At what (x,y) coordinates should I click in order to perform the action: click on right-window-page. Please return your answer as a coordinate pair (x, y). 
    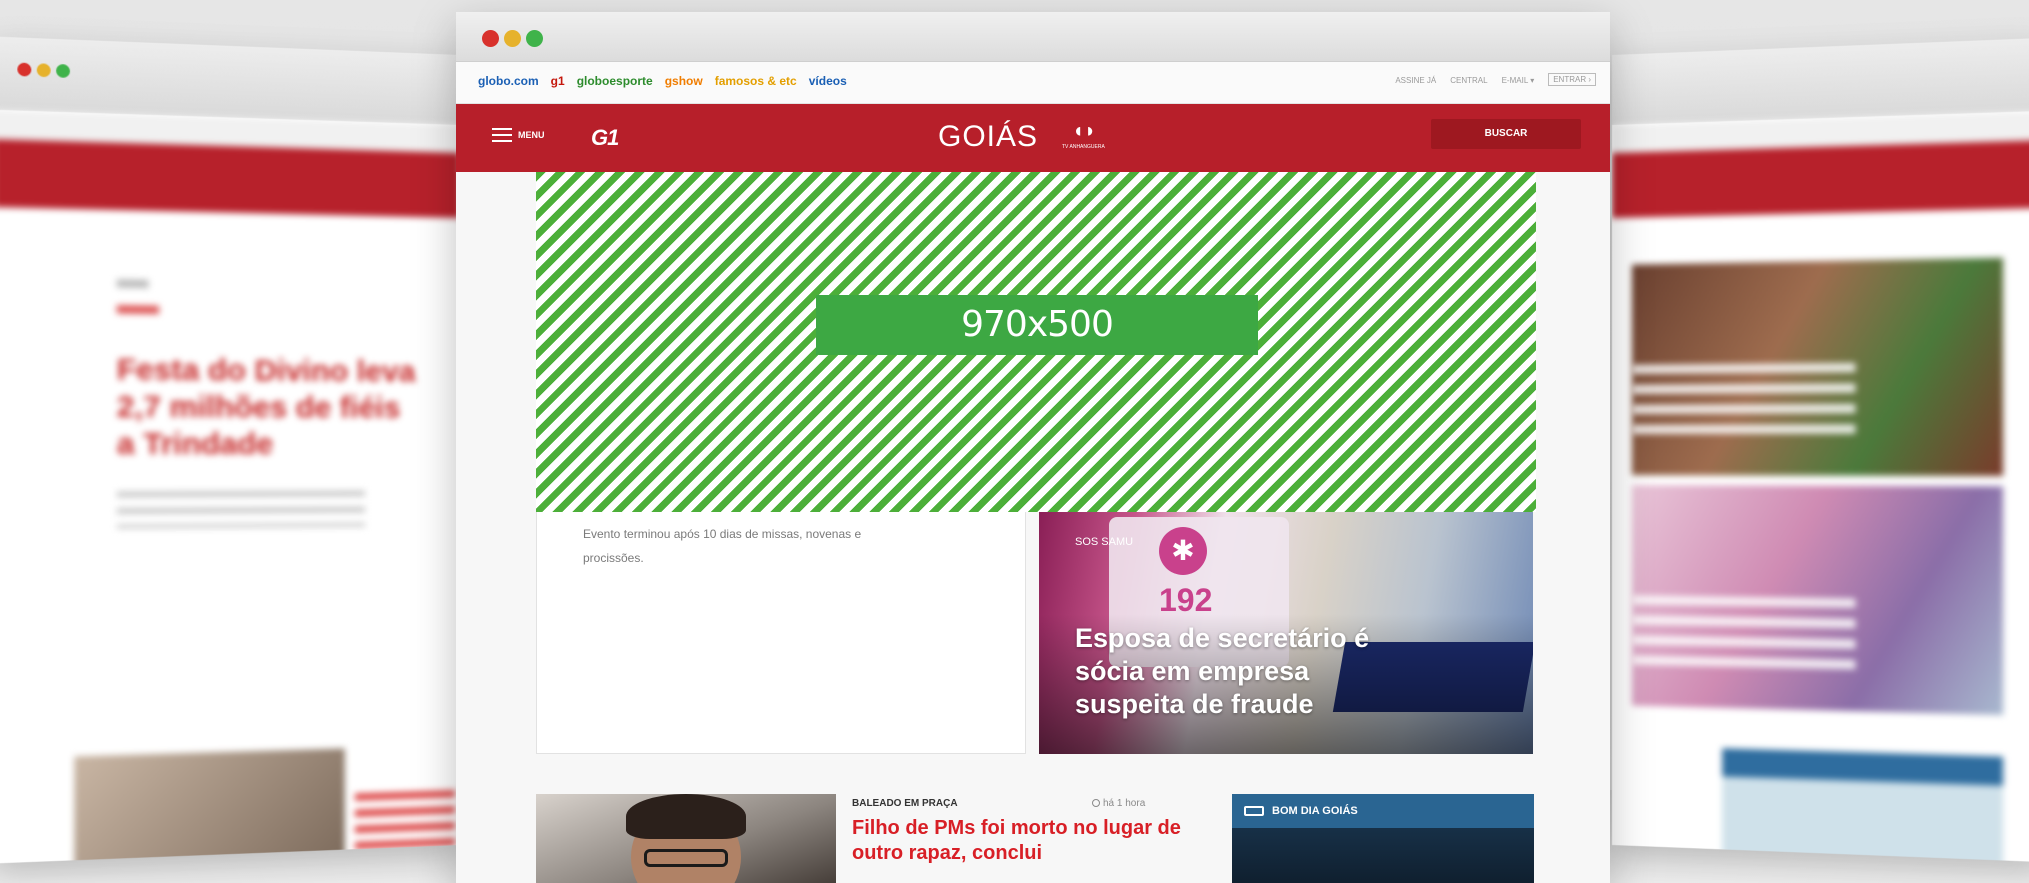
    Looking at the image, I should click on (1820, 164).